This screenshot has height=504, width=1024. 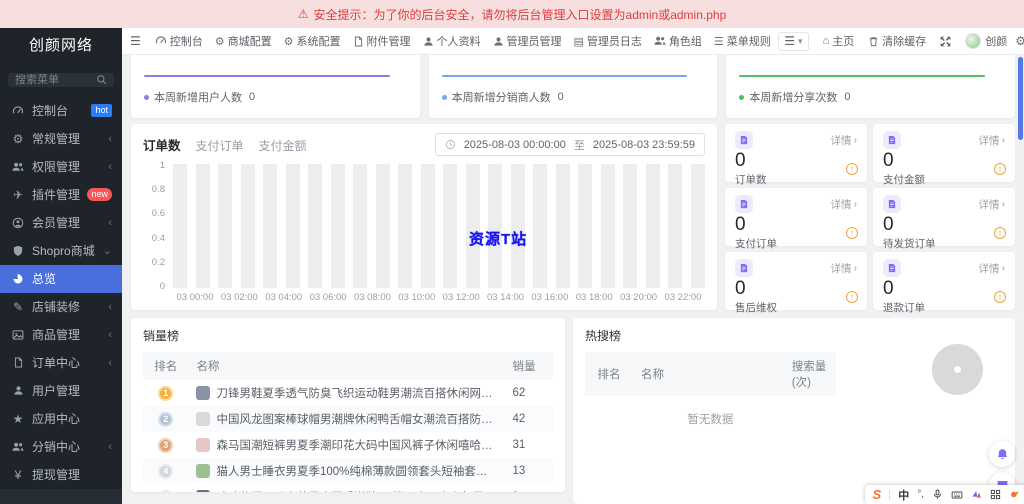 I want to click on tab-paid-amount: 支付金额, so click(x=283, y=145).